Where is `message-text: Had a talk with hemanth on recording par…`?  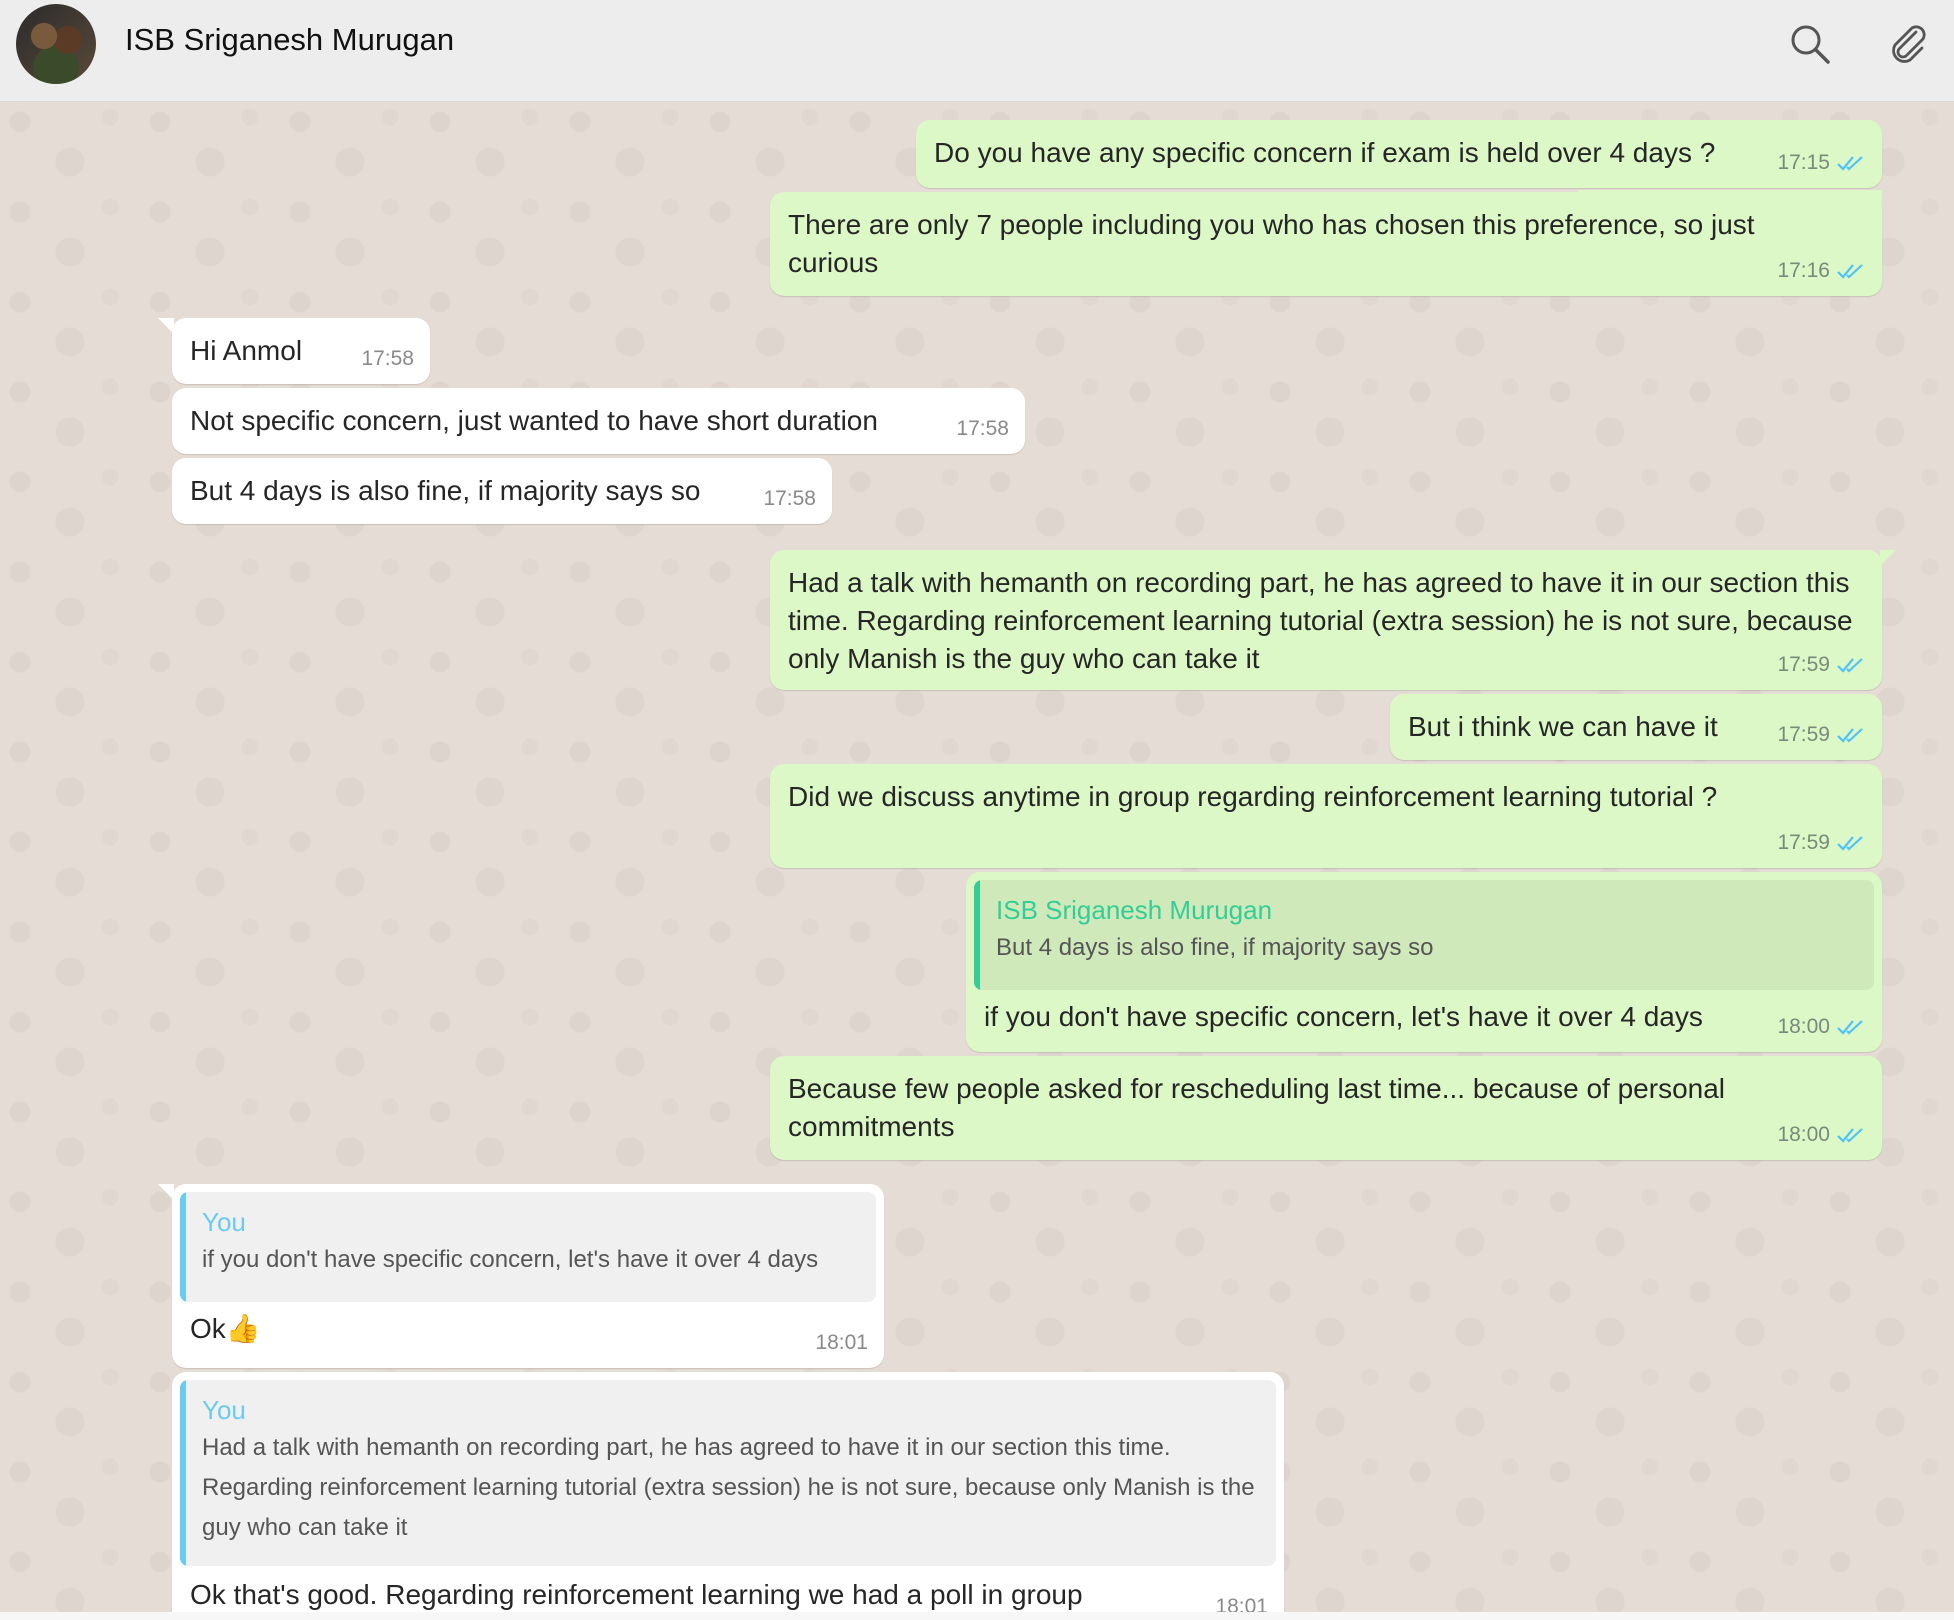
message-text: Had a talk with hemanth on recording par… is located at coordinates (1320, 620).